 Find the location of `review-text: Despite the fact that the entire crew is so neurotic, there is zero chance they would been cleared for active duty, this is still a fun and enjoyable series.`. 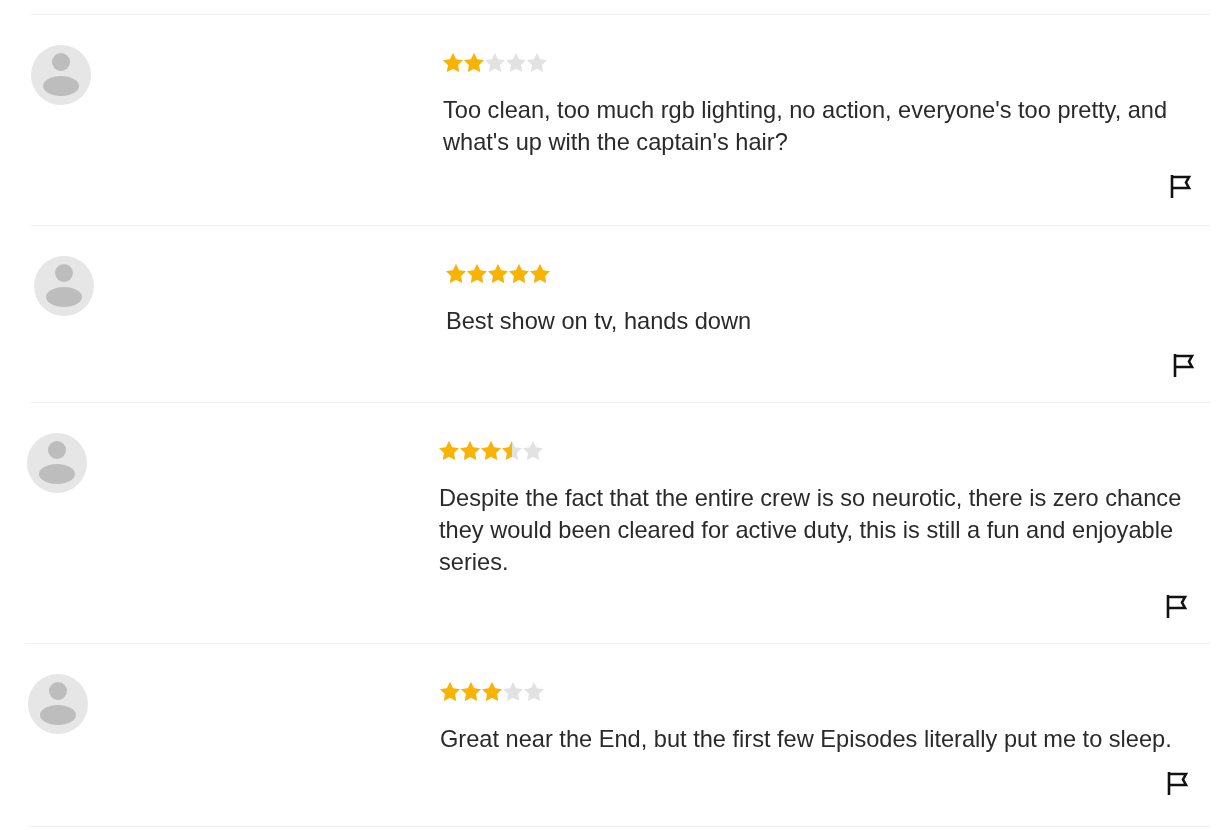

review-text: Despite the fact that the entire crew is so neurotic, there is zero chance they would been cleared for active duty, this is still a fun and enjoyable series. is located at coordinates (811, 530).